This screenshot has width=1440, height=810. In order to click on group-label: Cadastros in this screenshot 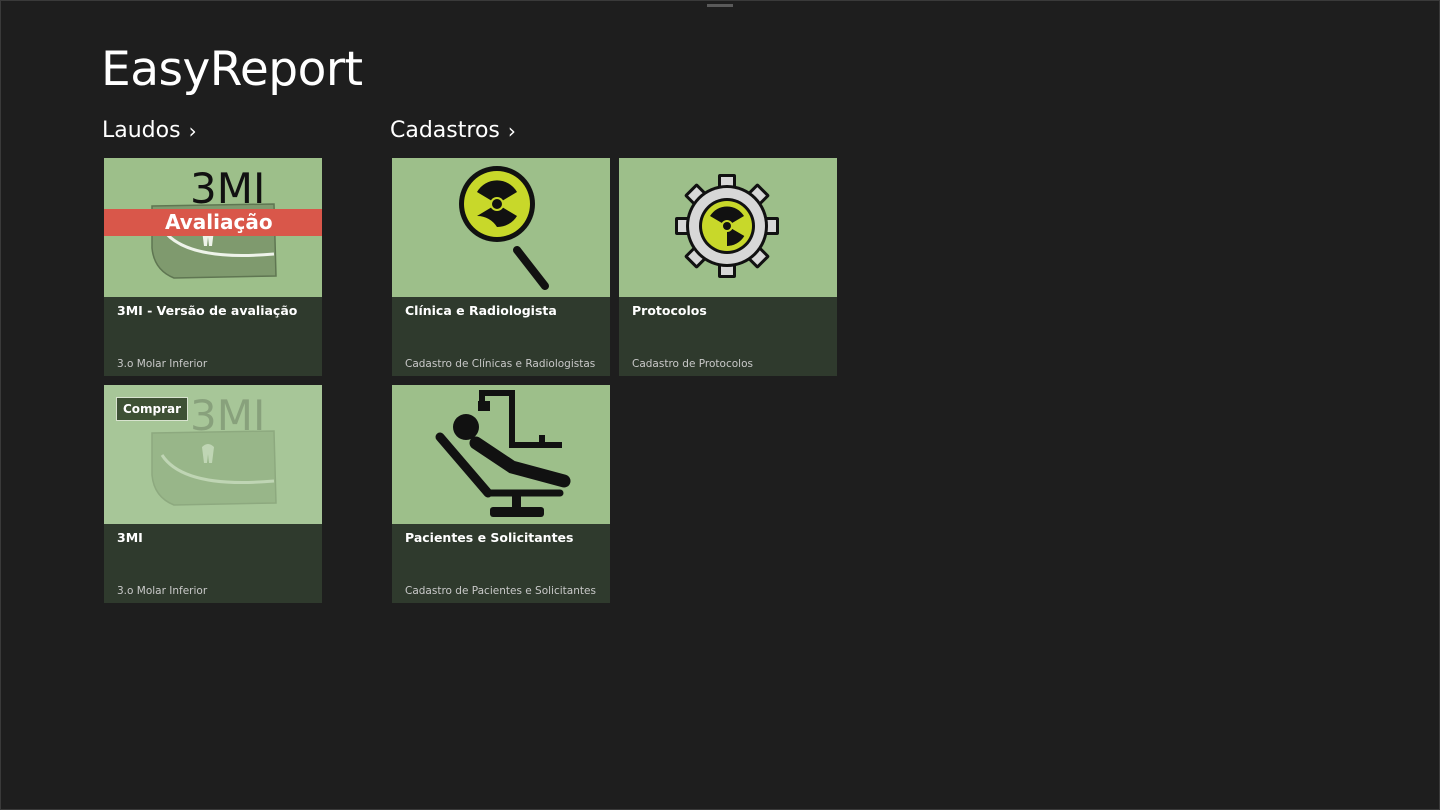, I will do `click(445, 130)`.